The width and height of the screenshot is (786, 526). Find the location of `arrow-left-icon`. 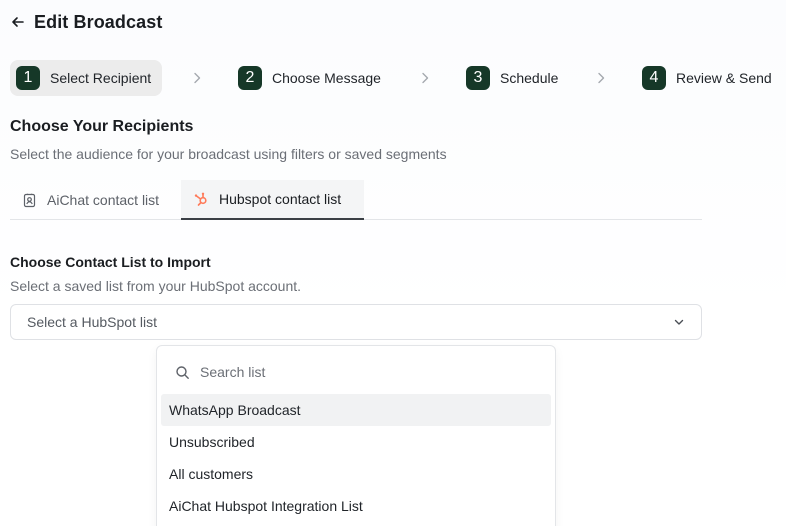

arrow-left-icon is located at coordinates (18, 22).